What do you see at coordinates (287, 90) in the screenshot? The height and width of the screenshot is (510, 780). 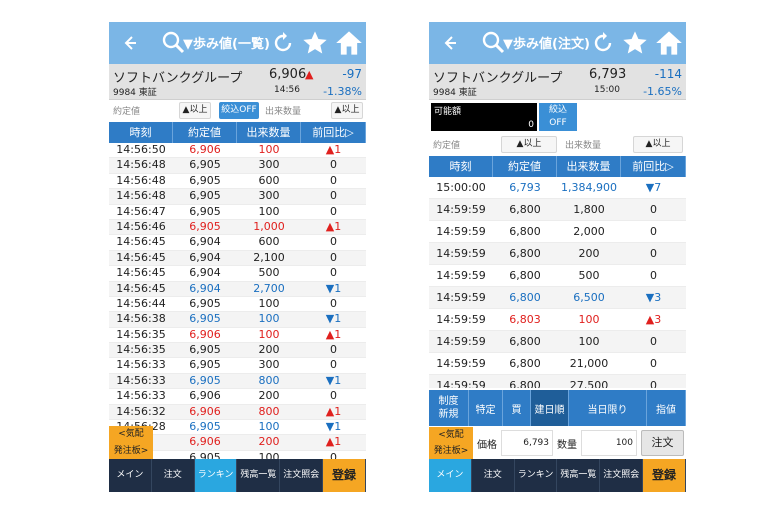 I see `price-time: 14:56` at bounding box center [287, 90].